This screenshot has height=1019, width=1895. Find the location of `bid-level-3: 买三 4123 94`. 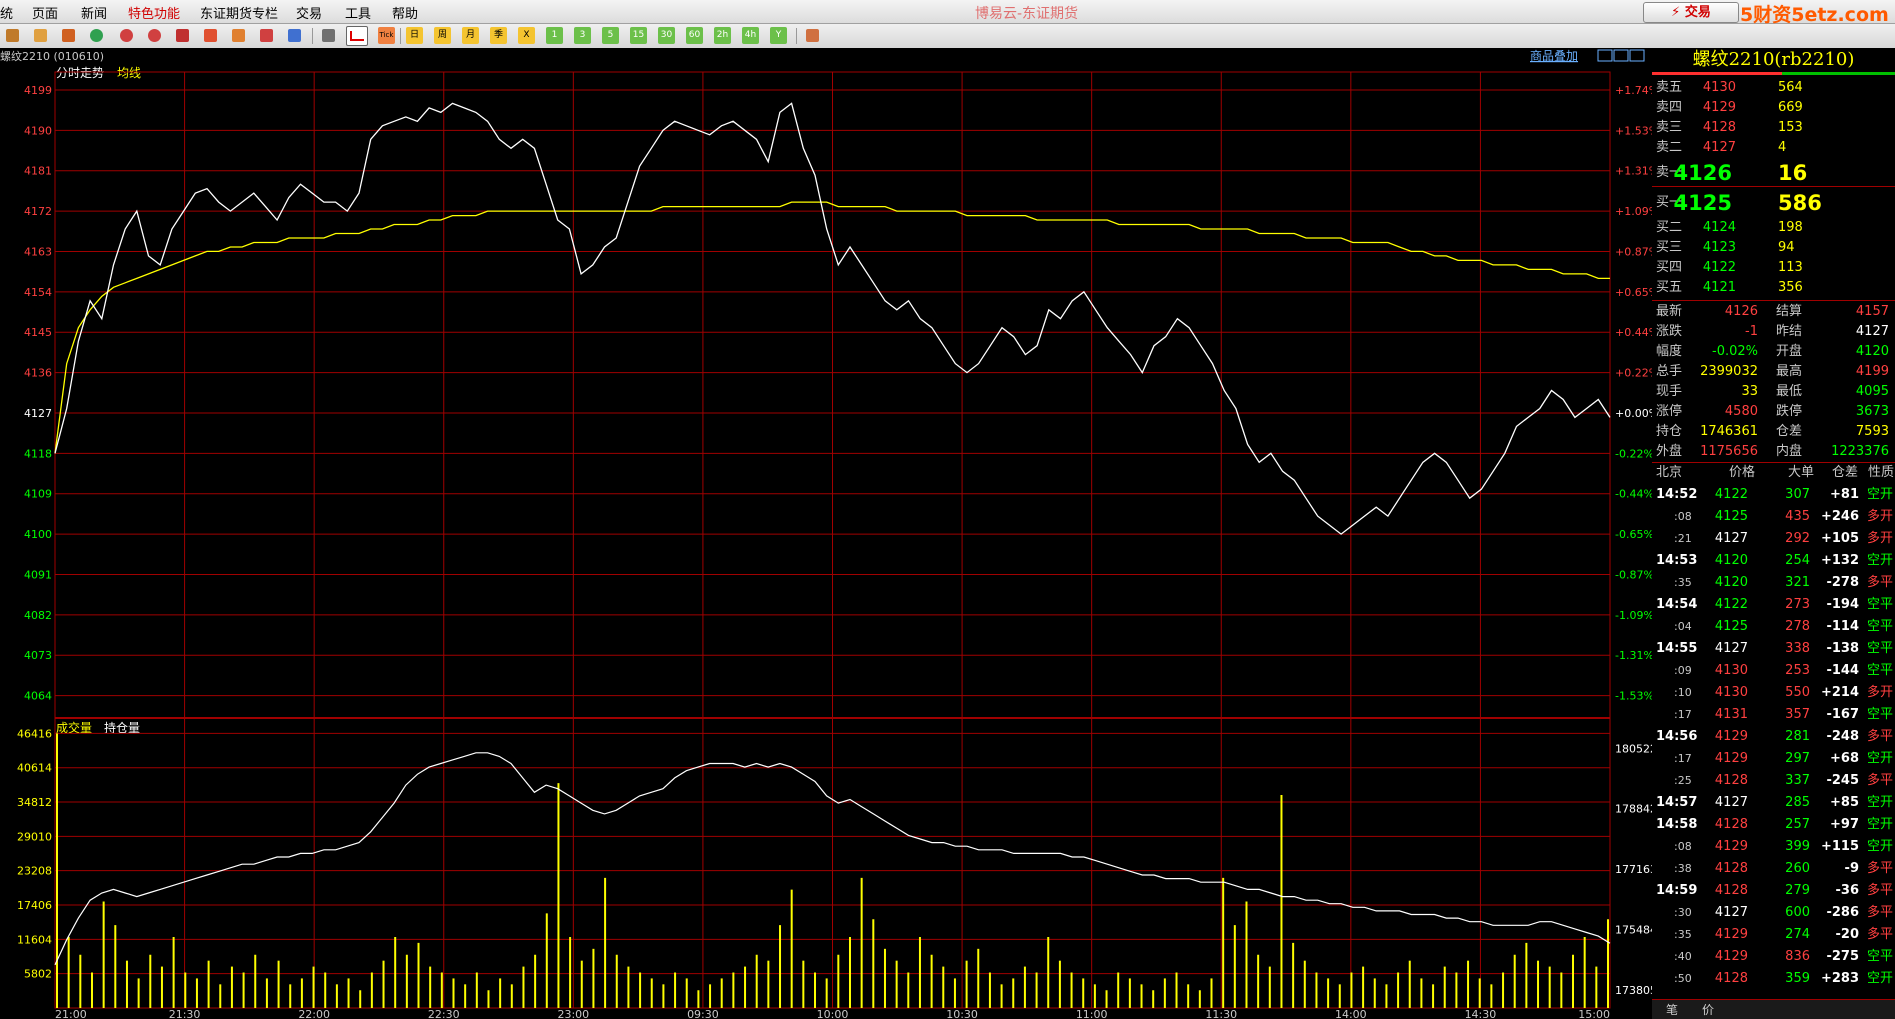

bid-level-3: 买三 4123 94 is located at coordinates (1725, 247).